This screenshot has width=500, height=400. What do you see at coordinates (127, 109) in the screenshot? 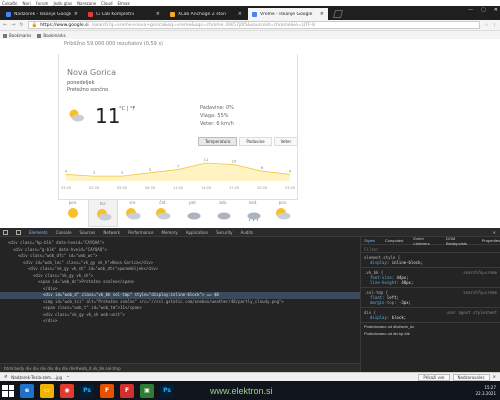
I see `temperature-unit-toggle: °C | °F` at bounding box center [127, 109].